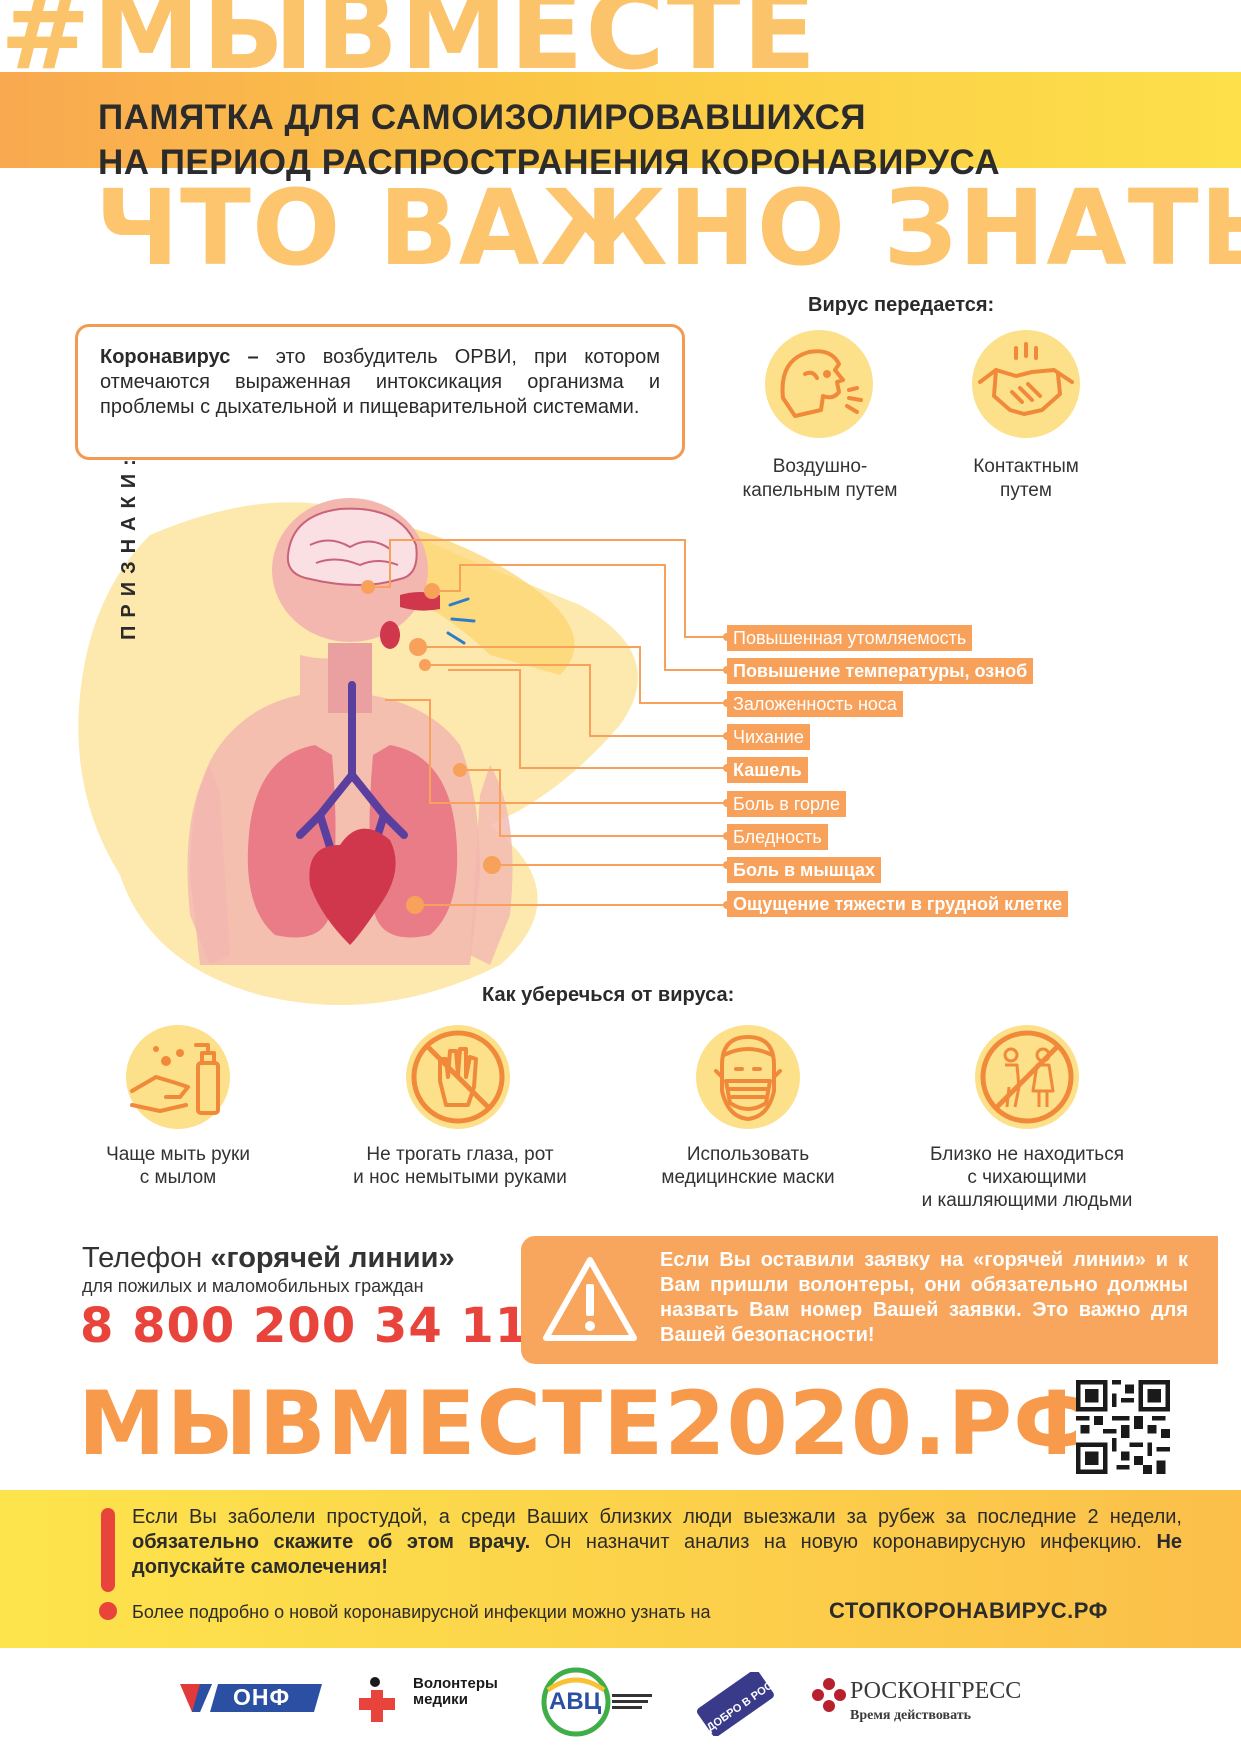  Describe the element at coordinates (304, 1326) in the screenshot. I see `hotline-phone-number: 8 800 200 34 11` at that location.